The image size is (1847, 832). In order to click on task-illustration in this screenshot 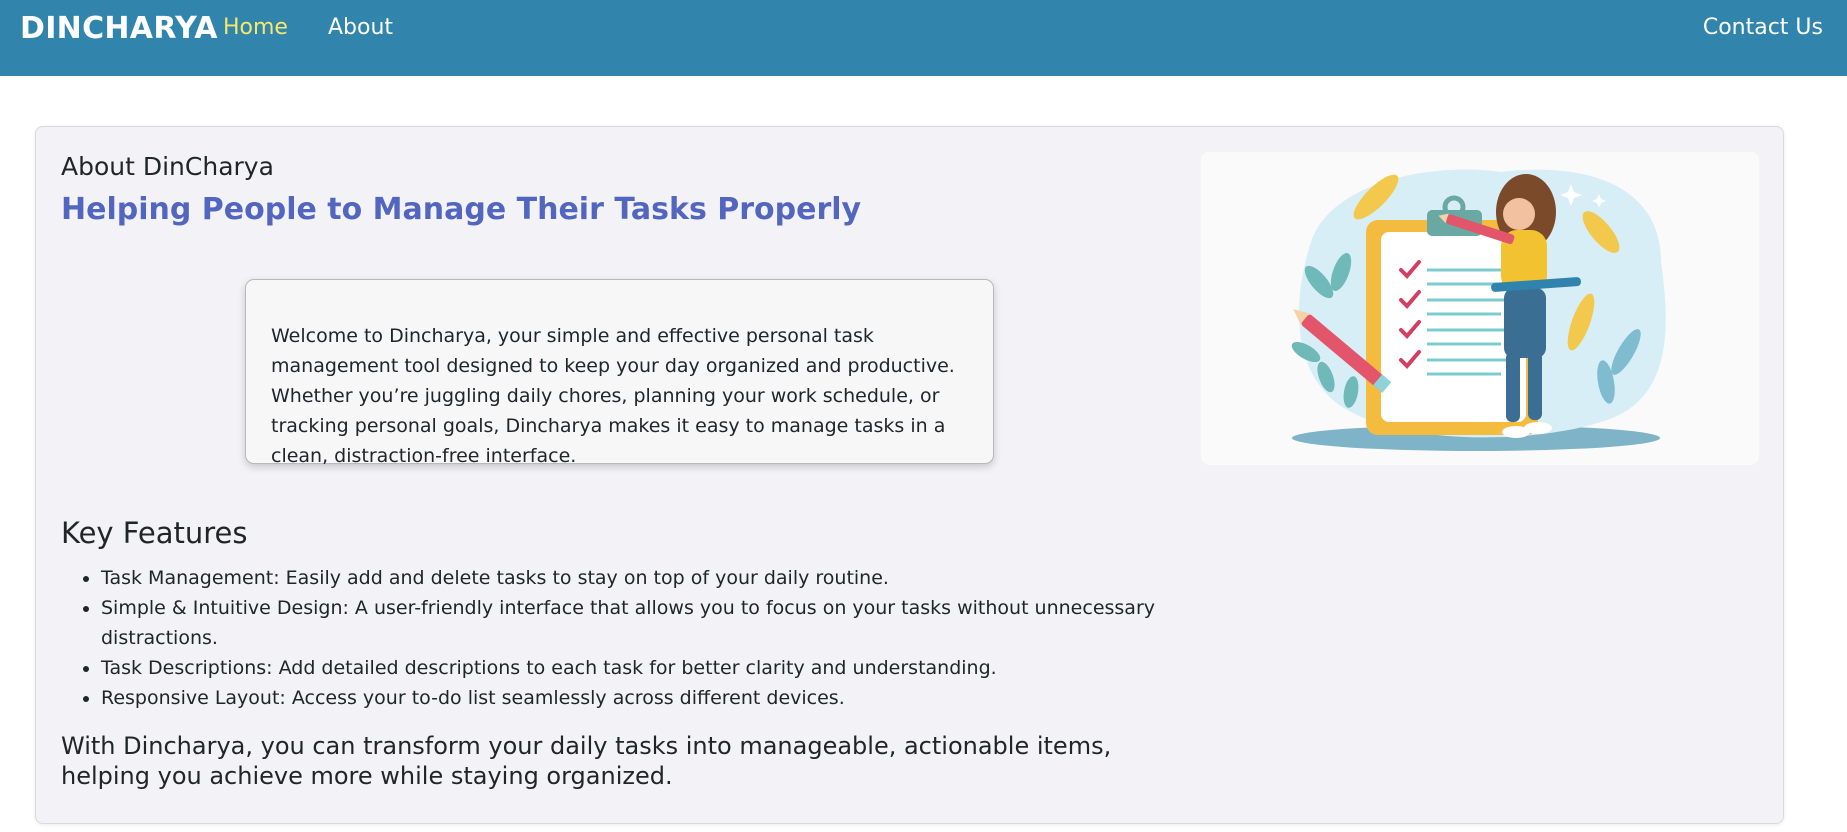, I will do `click(1480, 308)`.